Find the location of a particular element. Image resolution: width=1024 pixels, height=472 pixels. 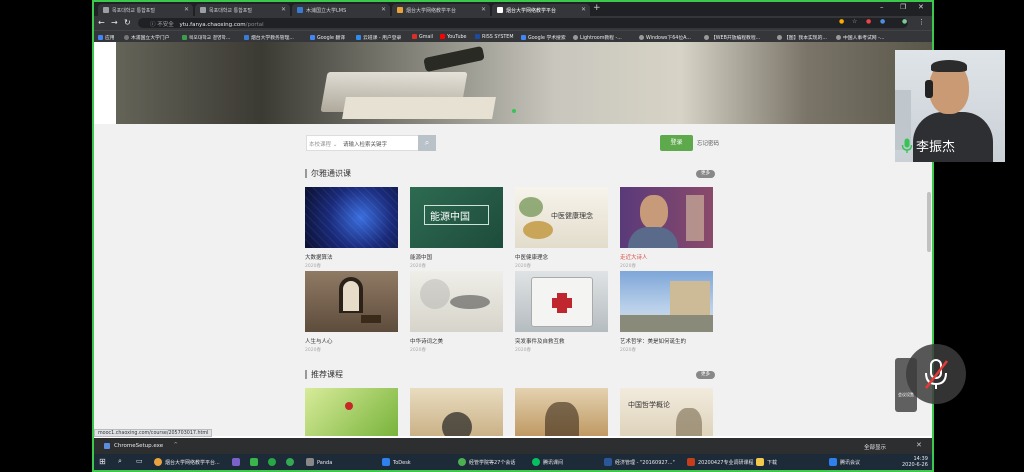

bookmark-item: 云班课 - 用户登录 is located at coordinates (378, 37).